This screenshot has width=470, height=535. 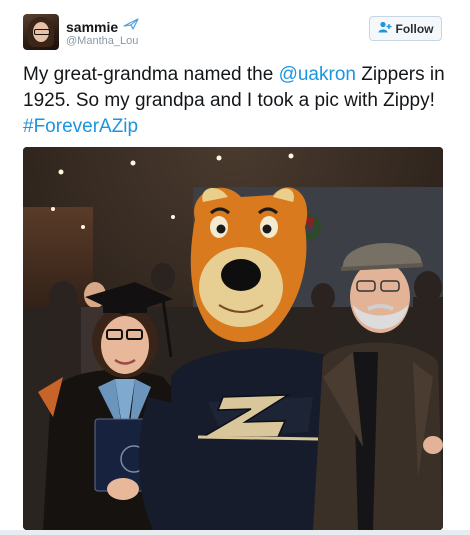 I want to click on display-name: sammie, so click(x=92, y=27).